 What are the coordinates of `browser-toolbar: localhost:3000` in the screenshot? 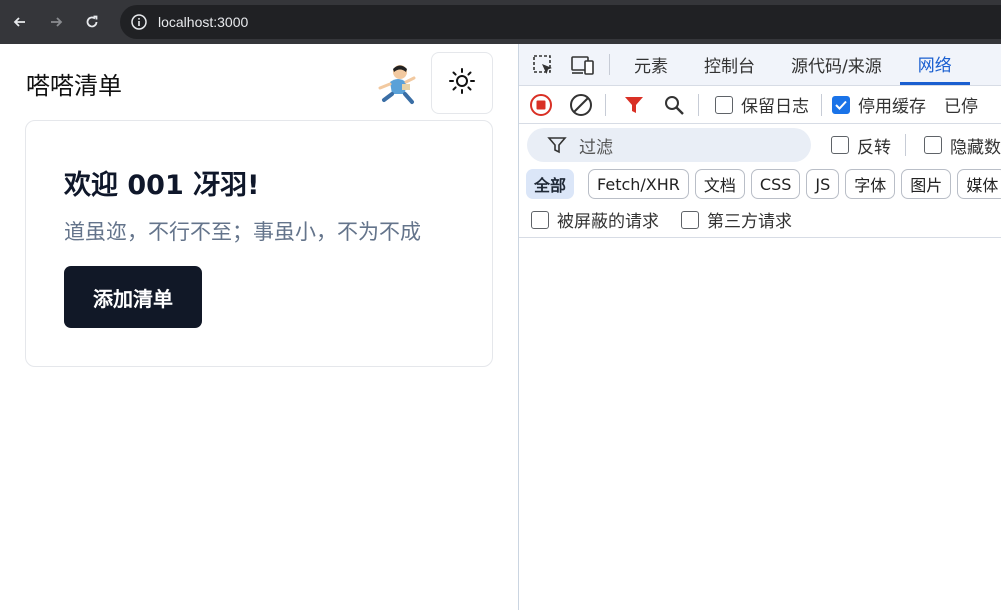 It's located at (500, 22).